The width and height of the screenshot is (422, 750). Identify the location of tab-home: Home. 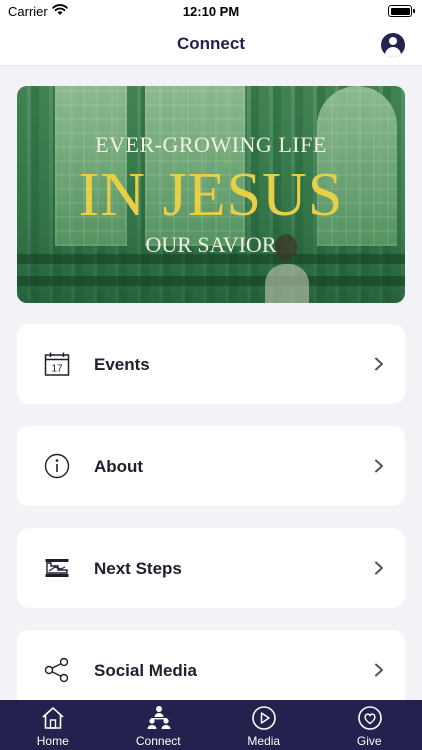
(53, 725).